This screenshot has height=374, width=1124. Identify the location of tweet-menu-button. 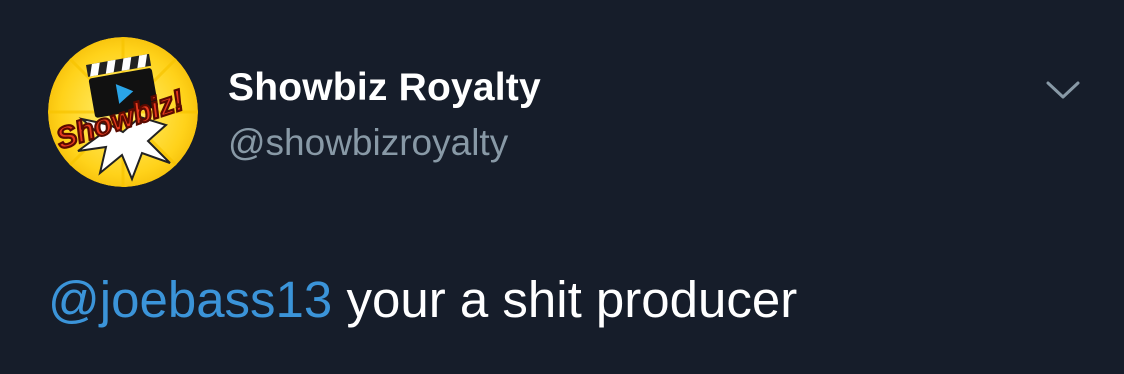
(1063, 90).